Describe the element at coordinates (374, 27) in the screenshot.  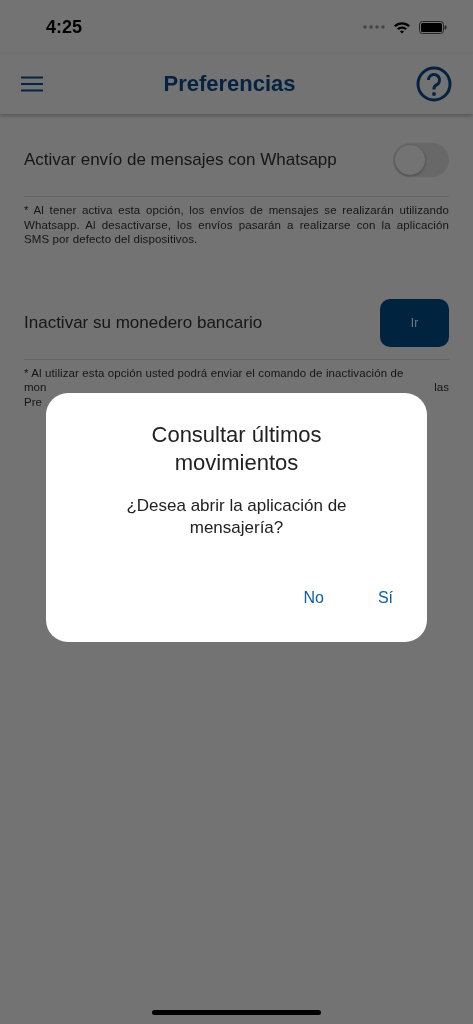
I see `signal-icon` at that location.